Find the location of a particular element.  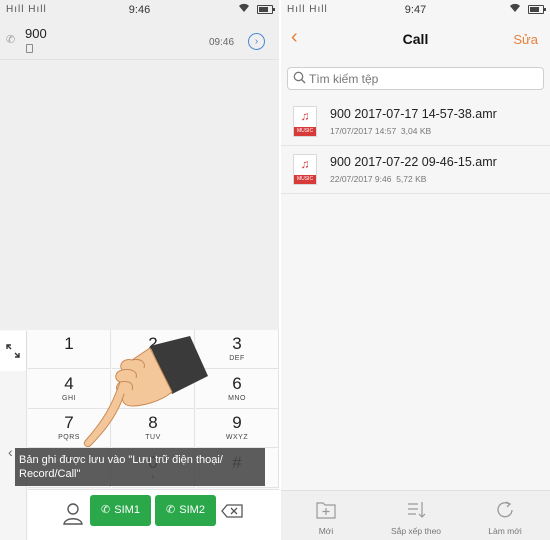

call-sim1-button: ✆ SIM1 is located at coordinates (120, 510).